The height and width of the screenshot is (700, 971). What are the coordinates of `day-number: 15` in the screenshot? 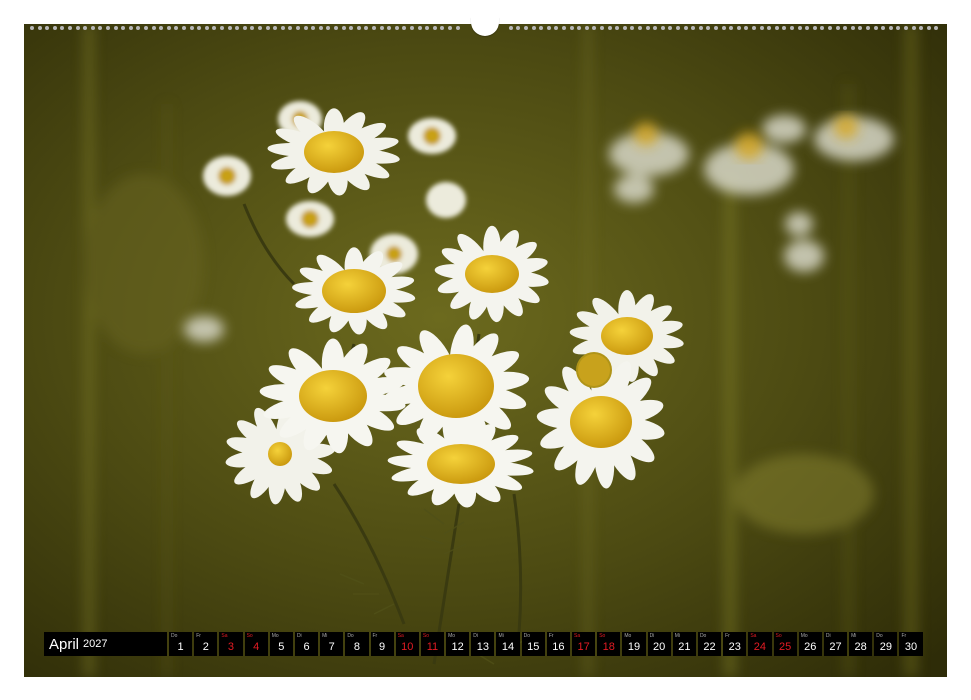 It's located at (533, 647).